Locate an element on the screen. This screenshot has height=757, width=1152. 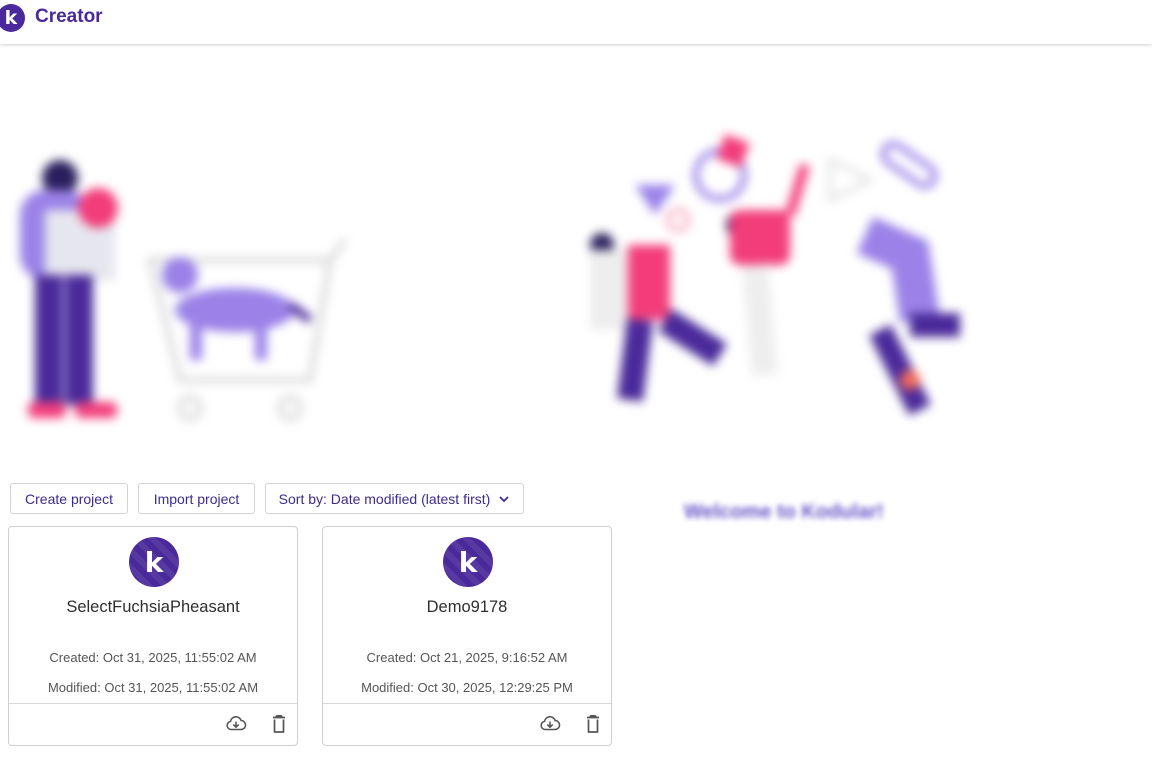
kodular-logo-icon: k is located at coordinates (12, 18).